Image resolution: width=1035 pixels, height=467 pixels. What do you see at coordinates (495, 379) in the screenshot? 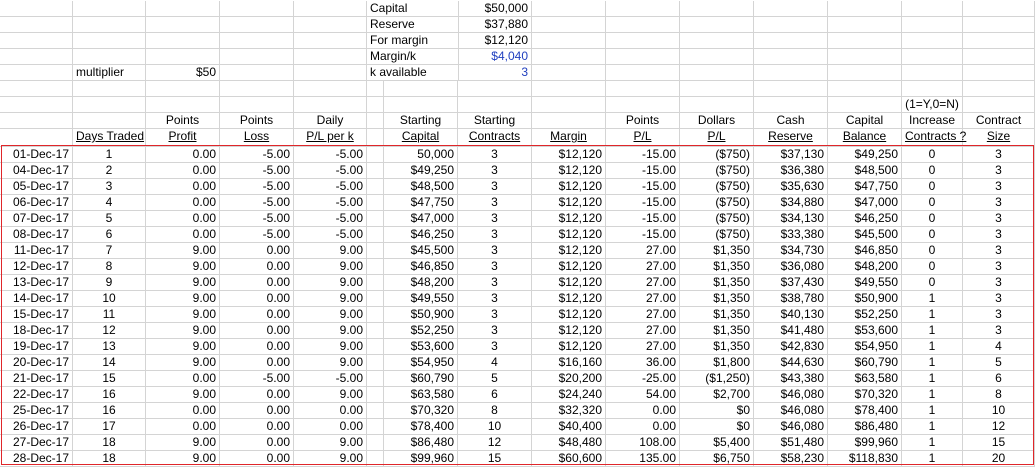
I see `table-cell-col7: 5` at bounding box center [495, 379].